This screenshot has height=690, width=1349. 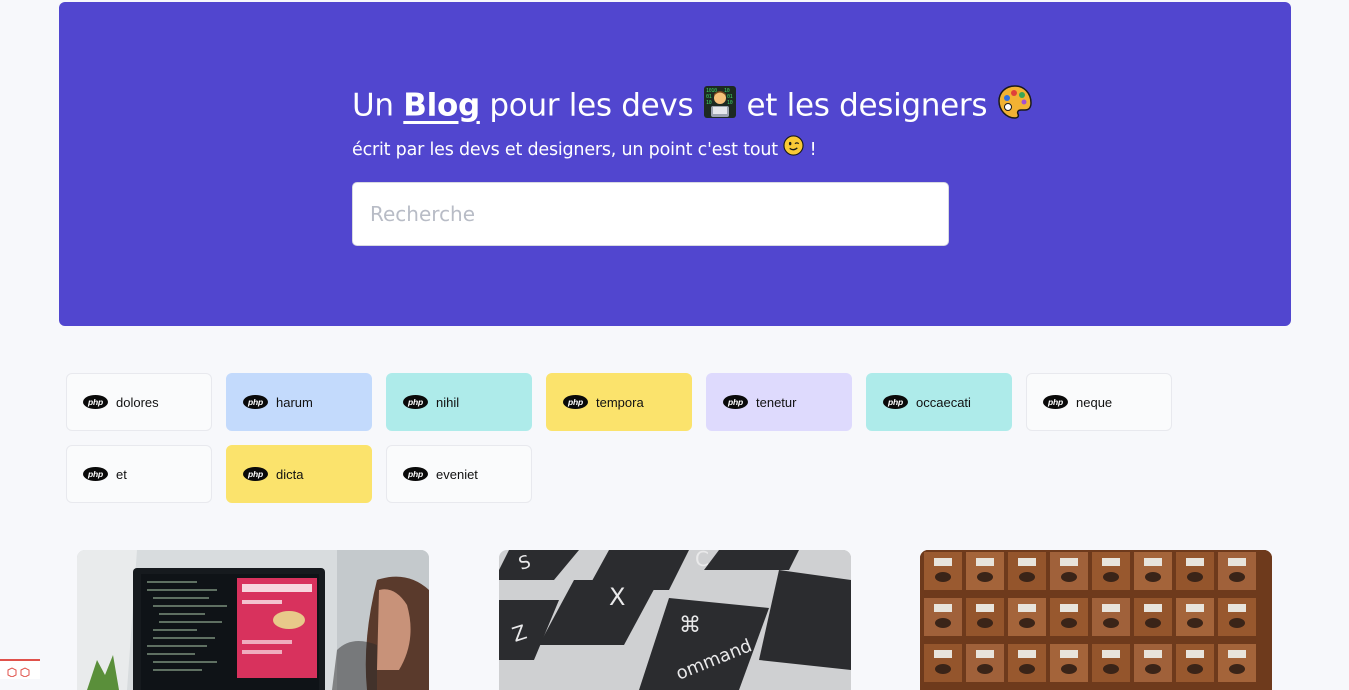 I want to click on tag-label: occaecati, so click(x=943, y=402).